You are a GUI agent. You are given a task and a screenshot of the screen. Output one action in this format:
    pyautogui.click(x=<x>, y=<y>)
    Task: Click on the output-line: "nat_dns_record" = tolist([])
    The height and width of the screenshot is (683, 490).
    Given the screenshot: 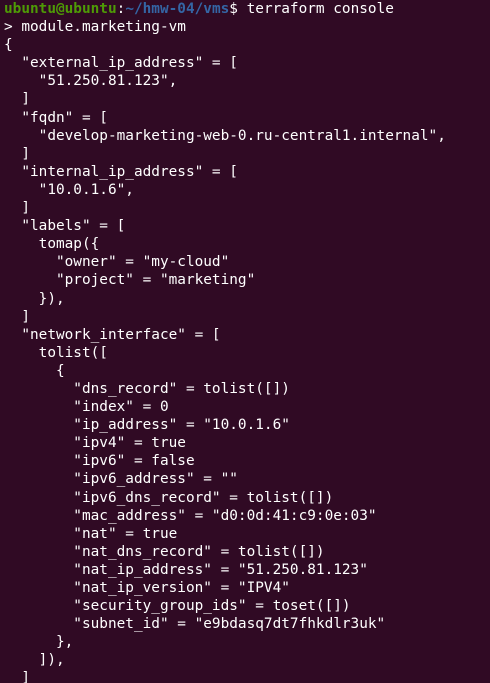 What is the action you would take?
    pyautogui.click(x=164, y=551)
    